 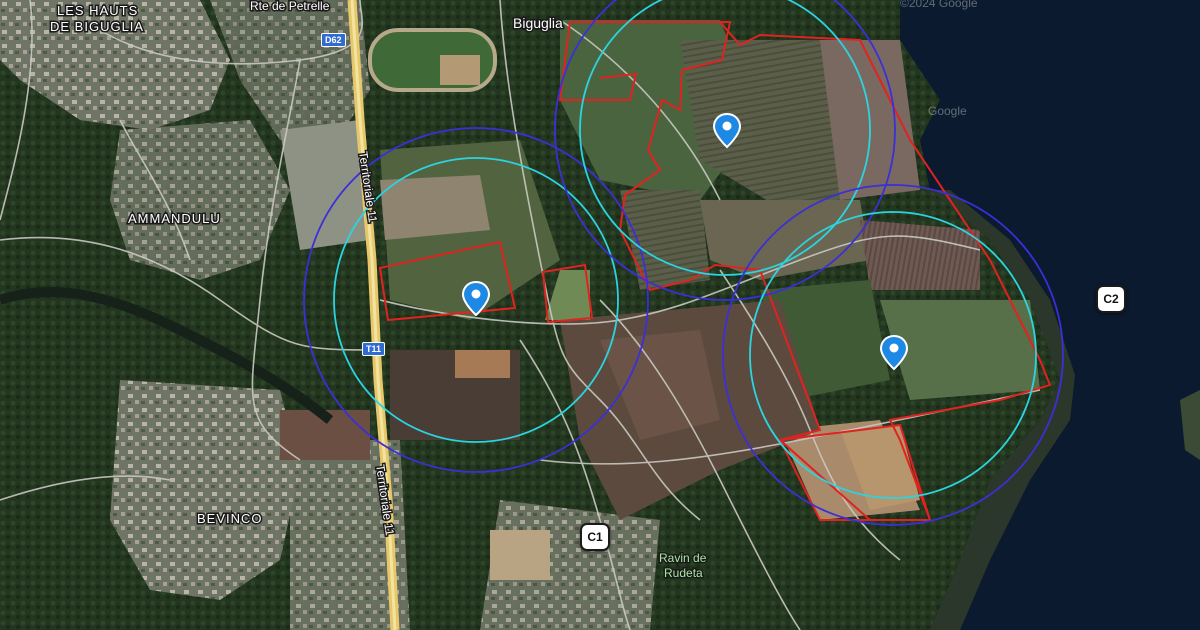 What do you see at coordinates (947, 111) in the screenshot?
I see `map-watermark: Google` at bounding box center [947, 111].